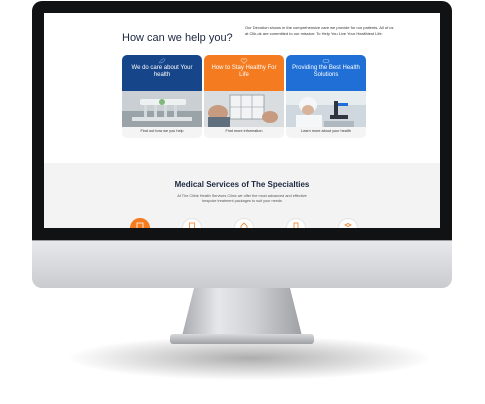  What do you see at coordinates (244, 71) in the screenshot?
I see `card-title: How to Stay Healthy For Life` at bounding box center [244, 71].